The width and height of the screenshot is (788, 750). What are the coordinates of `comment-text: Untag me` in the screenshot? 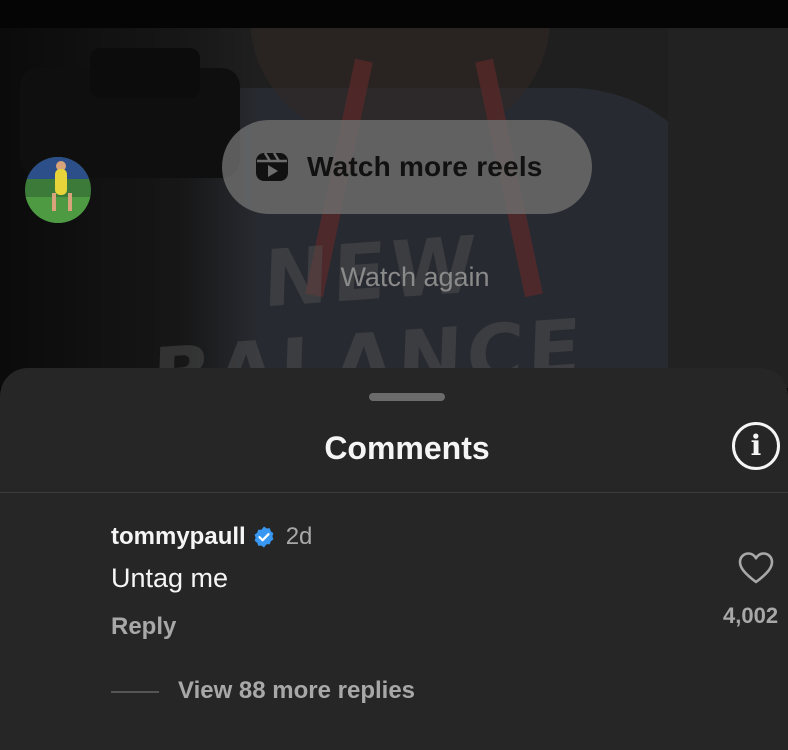 It's located at (170, 578).